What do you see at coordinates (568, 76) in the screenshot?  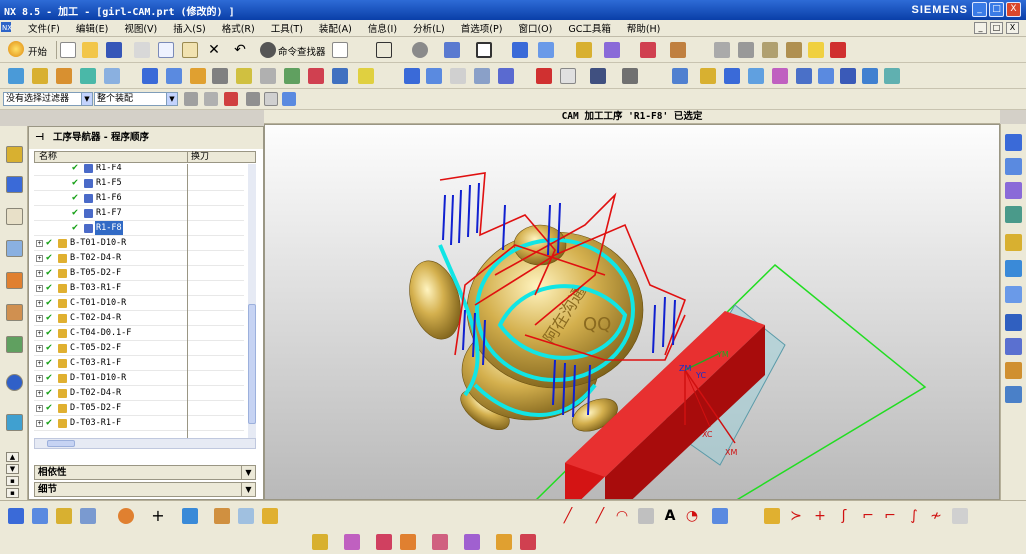 I see `object-select-icon` at bounding box center [568, 76].